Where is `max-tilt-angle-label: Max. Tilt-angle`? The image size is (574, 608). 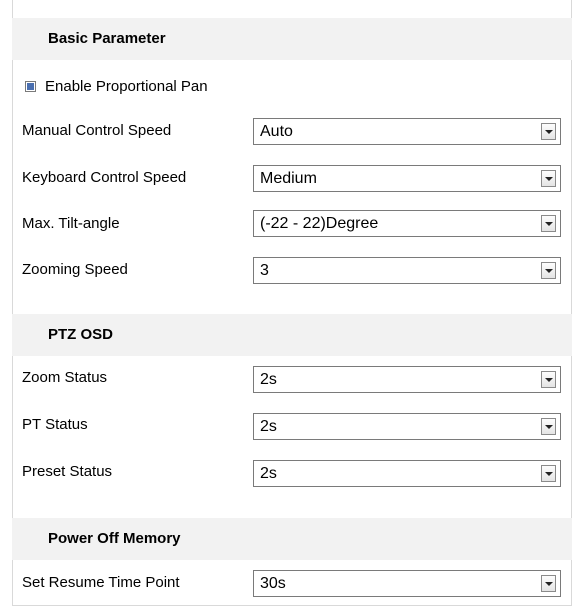
max-tilt-angle-label: Max. Tilt-angle is located at coordinates (71, 223).